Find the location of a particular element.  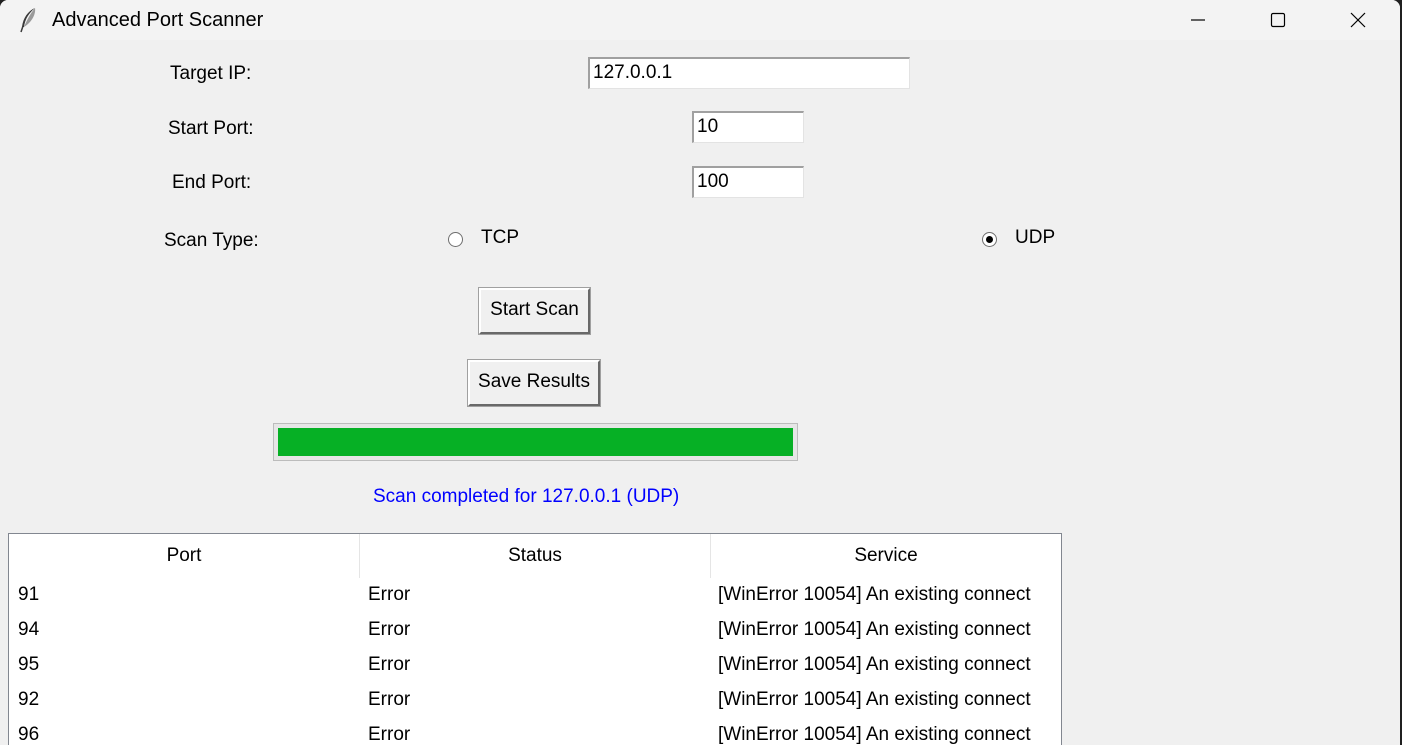

save-results-button: Save Results is located at coordinates (534, 383).